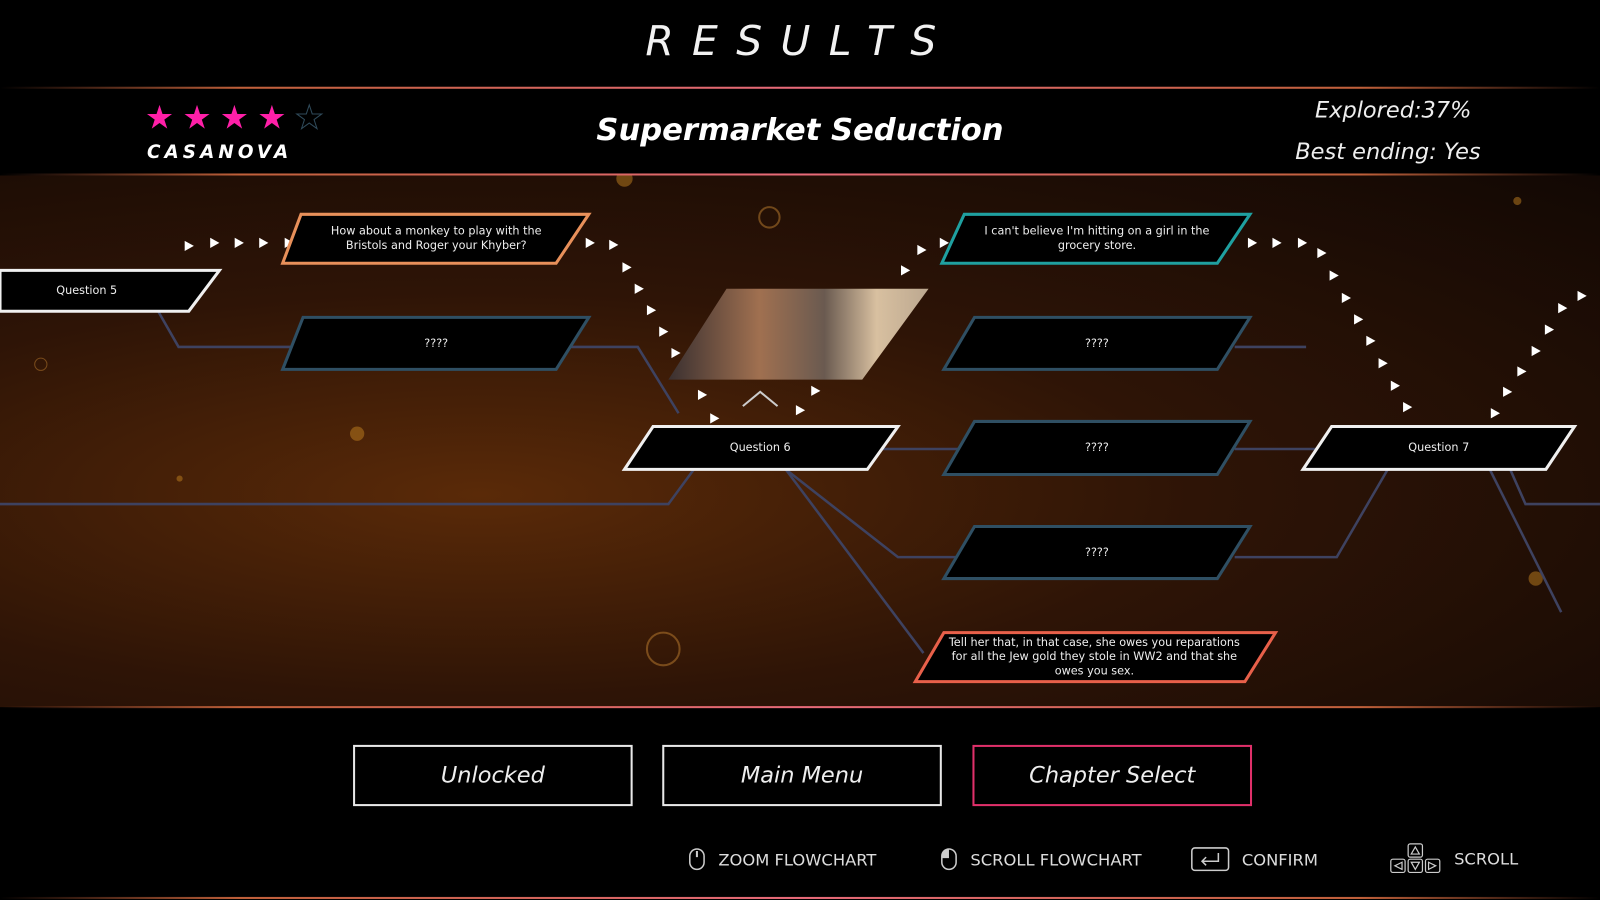  I want to click on question-7-label: Question 7, so click(1439, 448).